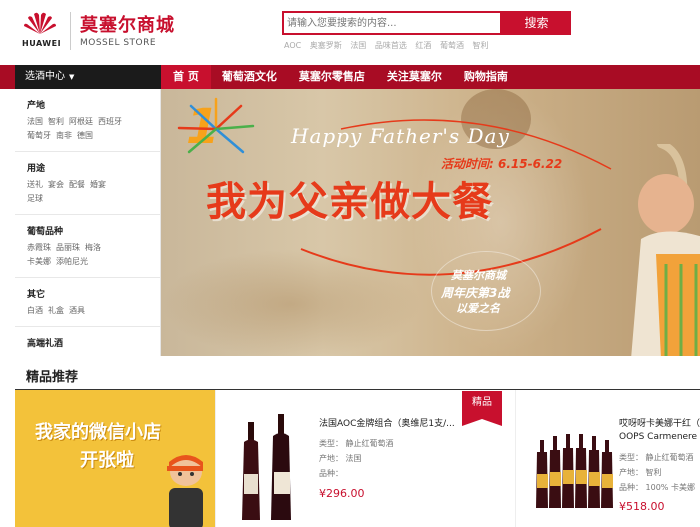 The width and height of the screenshot is (700, 527). Describe the element at coordinates (39, 135) in the screenshot. I see `sidebar-link: 葡萄牙` at that location.